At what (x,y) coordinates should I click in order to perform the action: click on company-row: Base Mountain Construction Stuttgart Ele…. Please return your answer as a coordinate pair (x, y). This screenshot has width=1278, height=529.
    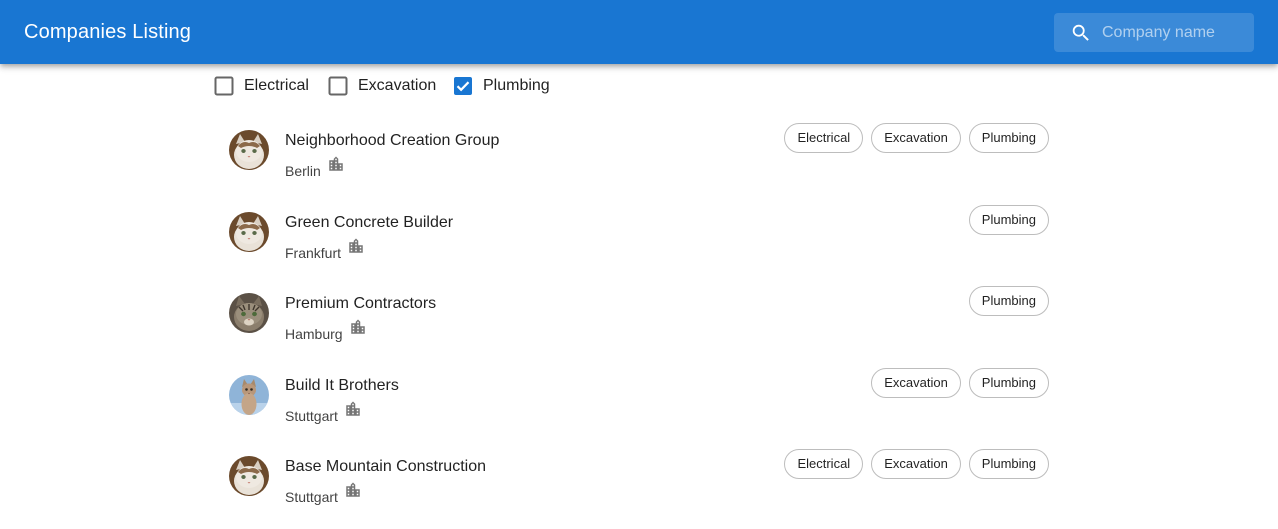
    Looking at the image, I should click on (639, 480).